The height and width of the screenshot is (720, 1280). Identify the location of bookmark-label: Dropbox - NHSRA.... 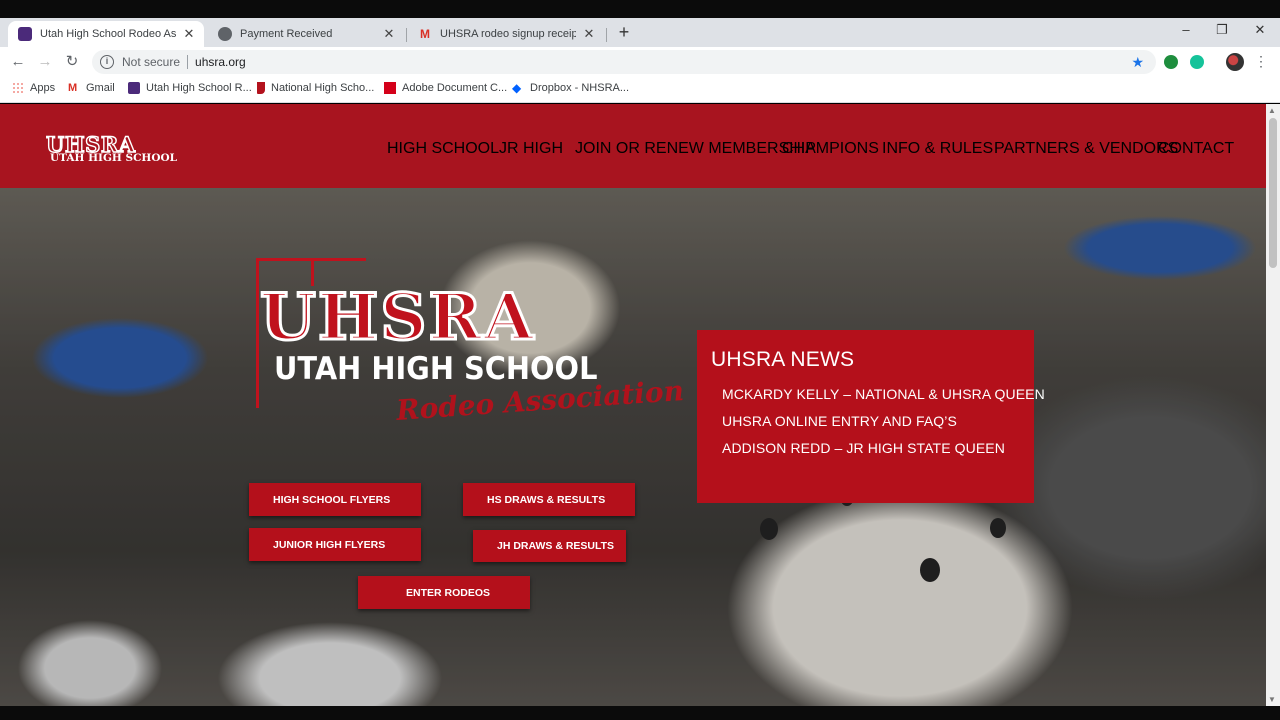
(580, 88).